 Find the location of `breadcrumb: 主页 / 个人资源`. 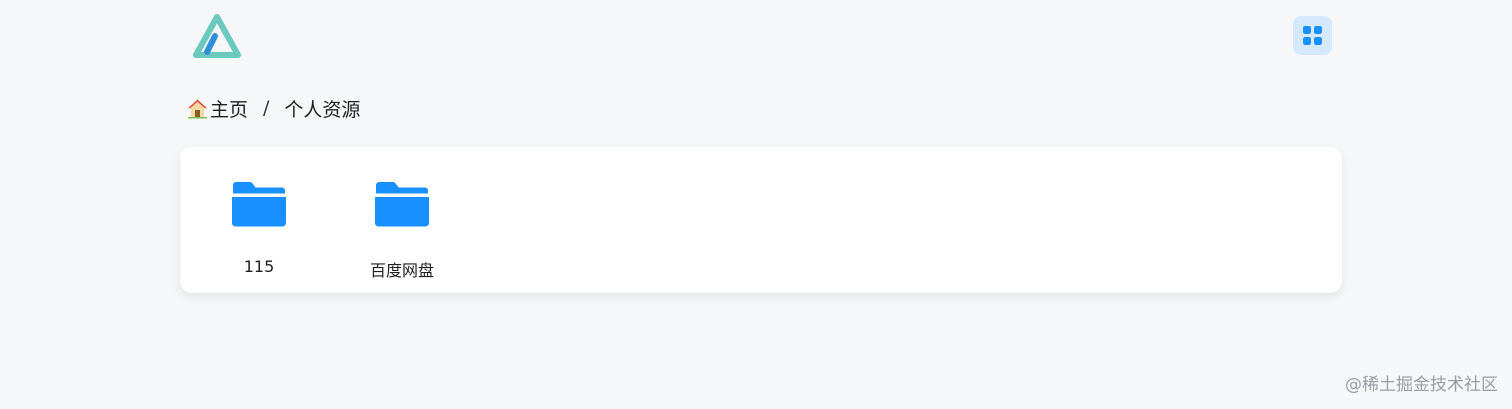

breadcrumb: 主页 / 个人资源 is located at coordinates (273, 108).